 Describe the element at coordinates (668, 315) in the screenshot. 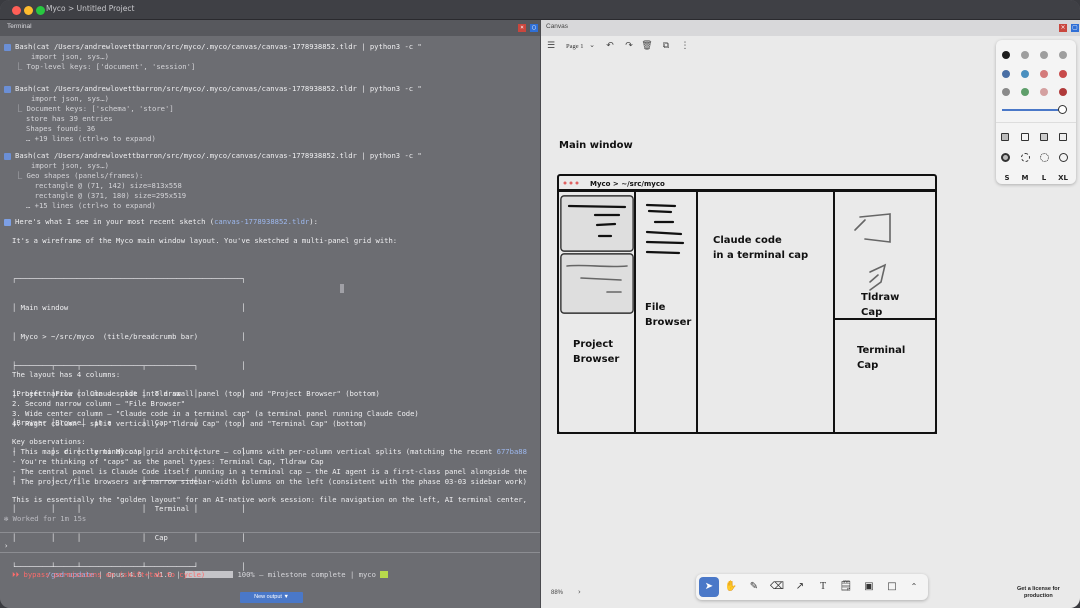

I see `sketch-file-browser: File Browser` at that location.